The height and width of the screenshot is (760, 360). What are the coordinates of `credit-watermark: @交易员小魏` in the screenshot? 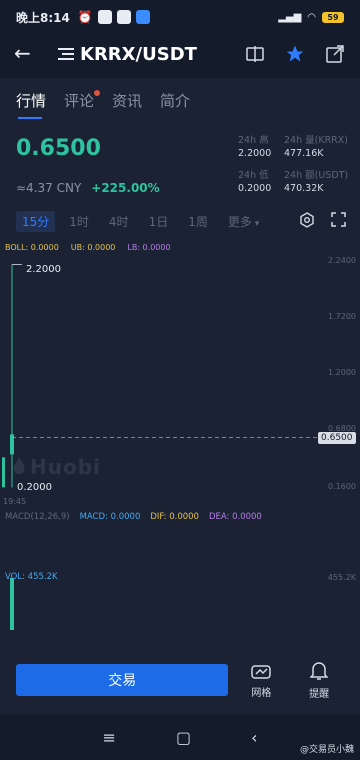 It's located at (326, 750).